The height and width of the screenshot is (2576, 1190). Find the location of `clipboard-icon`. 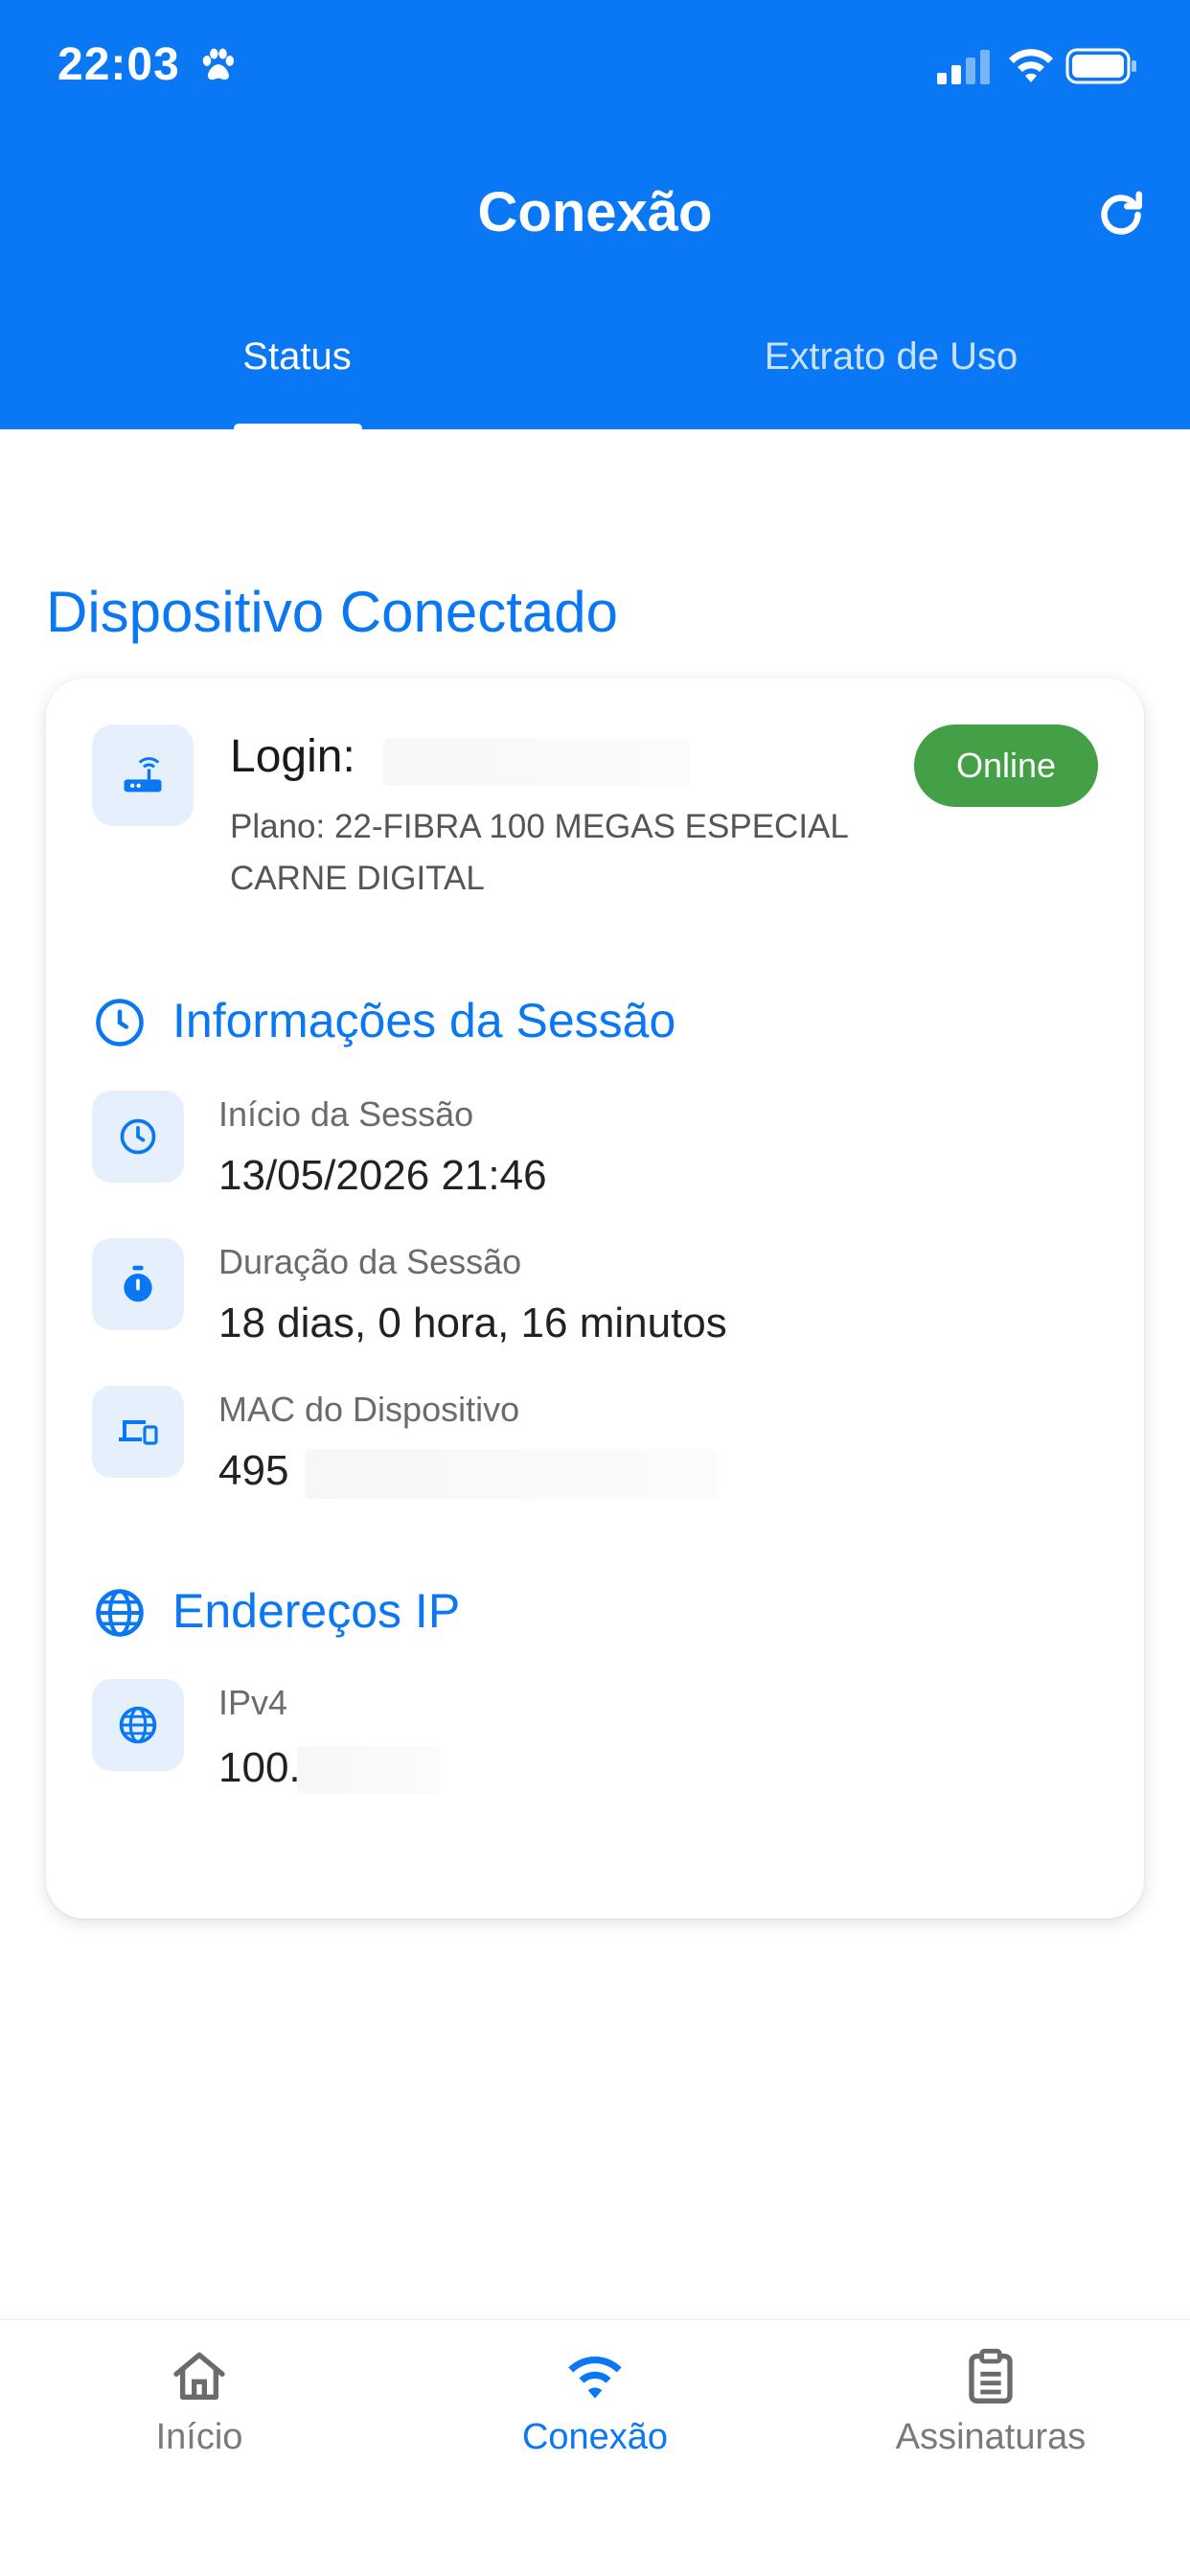

clipboard-icon is located at coordinates (991, 2376).